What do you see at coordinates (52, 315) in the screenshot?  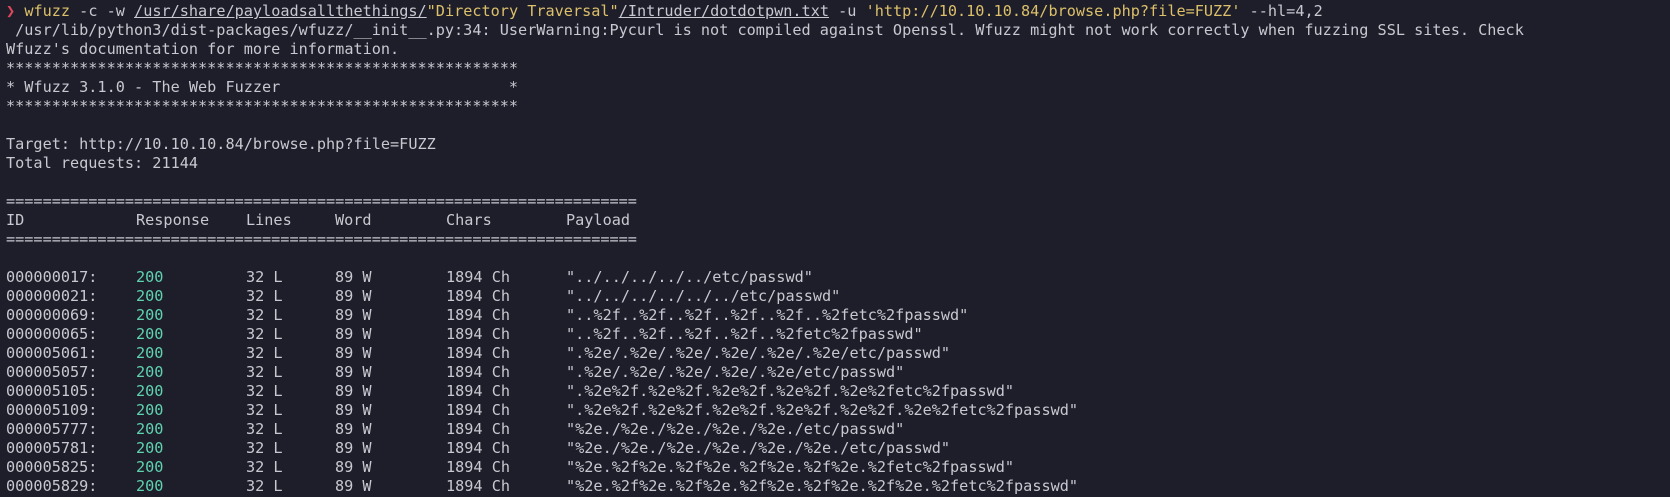 I see `row-id: 000000069:` at bounding box center [52, 315].